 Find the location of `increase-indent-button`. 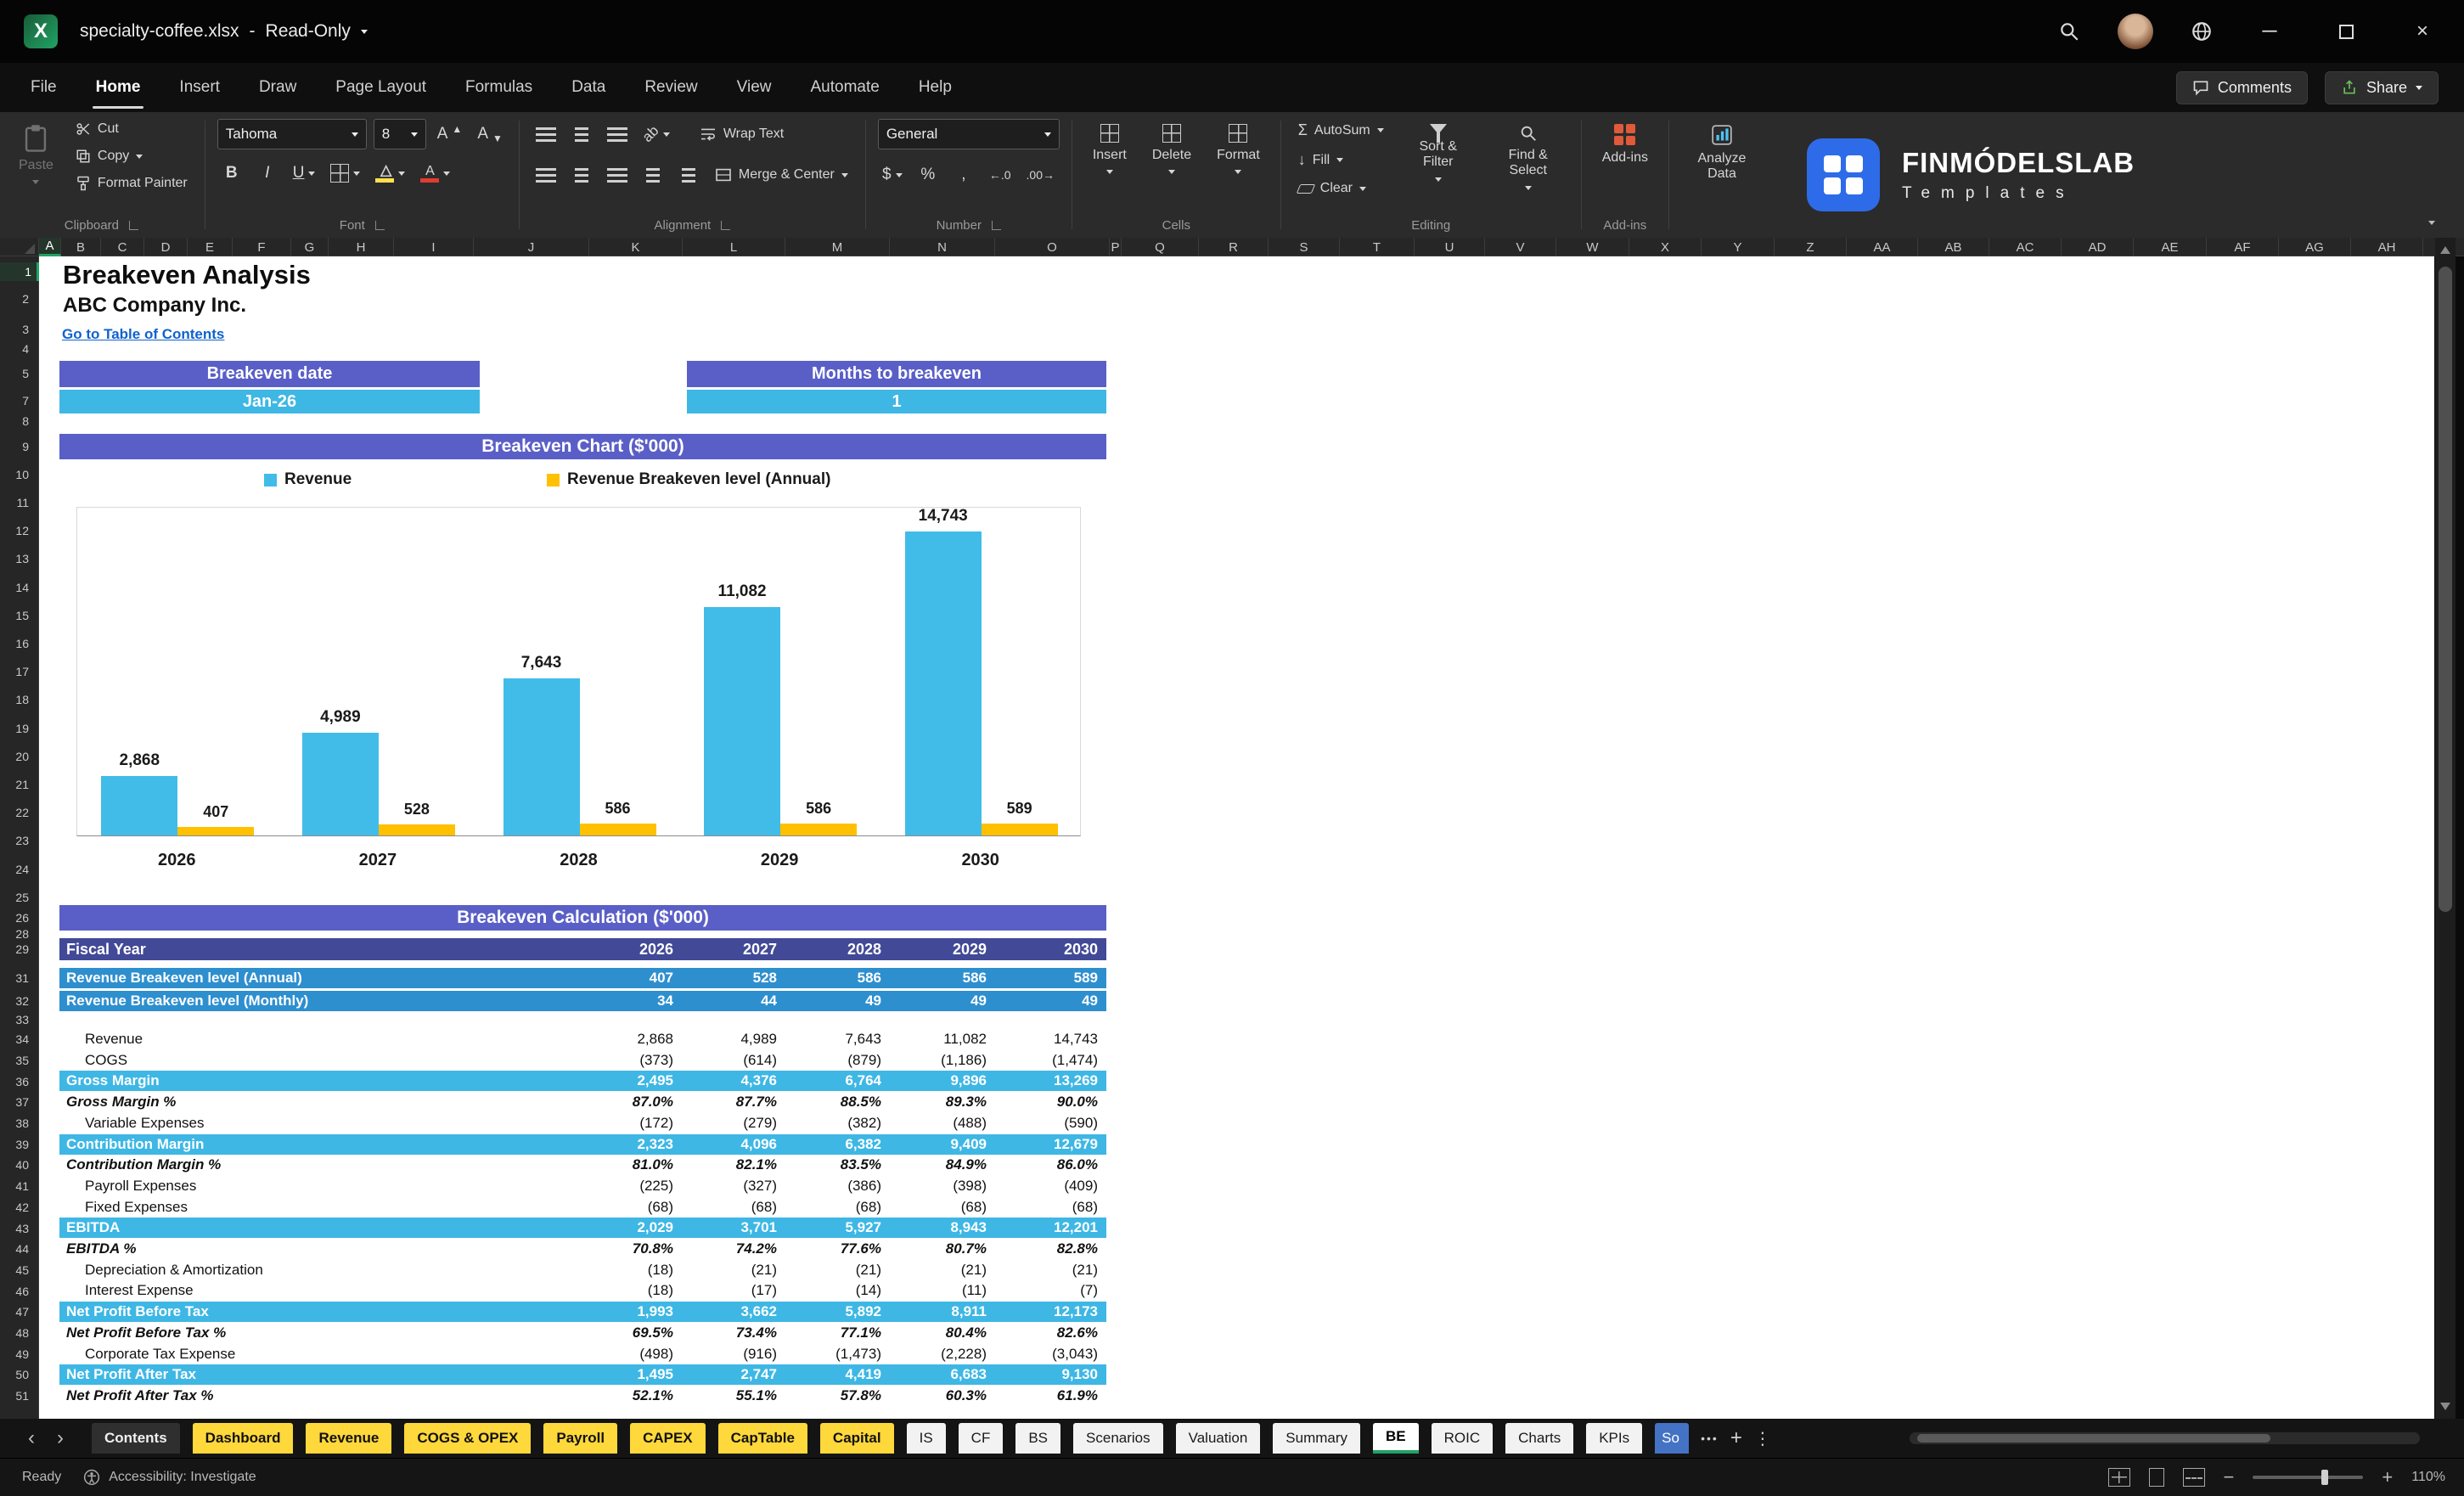

increase-indent-button is located at coordinates (688, 175).